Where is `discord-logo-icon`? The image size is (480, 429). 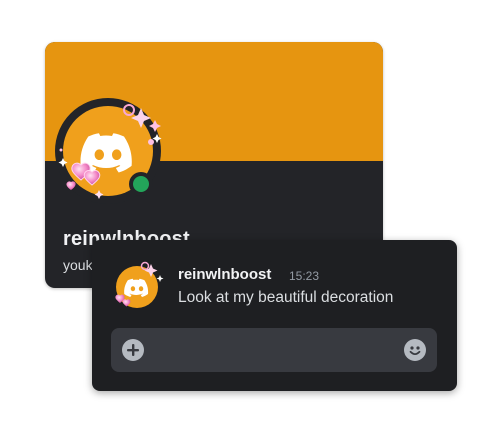
discord-logo-icon is located at coordinates (136, 288).